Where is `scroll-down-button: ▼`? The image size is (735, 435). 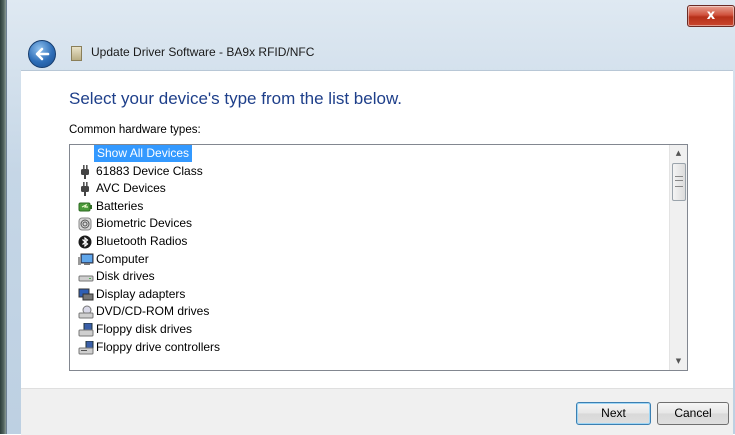 scroll-down-button: ▼ is located at coordinates (678, 361).